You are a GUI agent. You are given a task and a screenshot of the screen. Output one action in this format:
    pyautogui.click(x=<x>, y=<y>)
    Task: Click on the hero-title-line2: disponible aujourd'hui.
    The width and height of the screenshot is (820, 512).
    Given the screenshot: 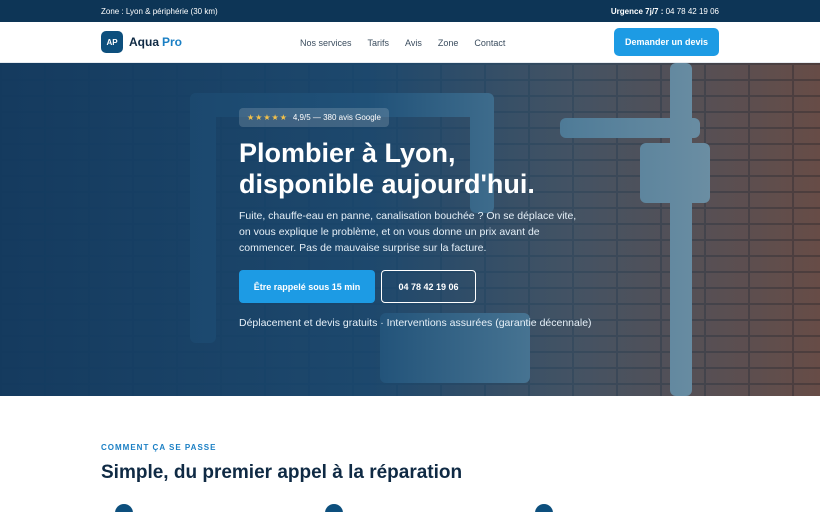 What is the action you would take?
    pyautogui.click(x=387, y=184)
    